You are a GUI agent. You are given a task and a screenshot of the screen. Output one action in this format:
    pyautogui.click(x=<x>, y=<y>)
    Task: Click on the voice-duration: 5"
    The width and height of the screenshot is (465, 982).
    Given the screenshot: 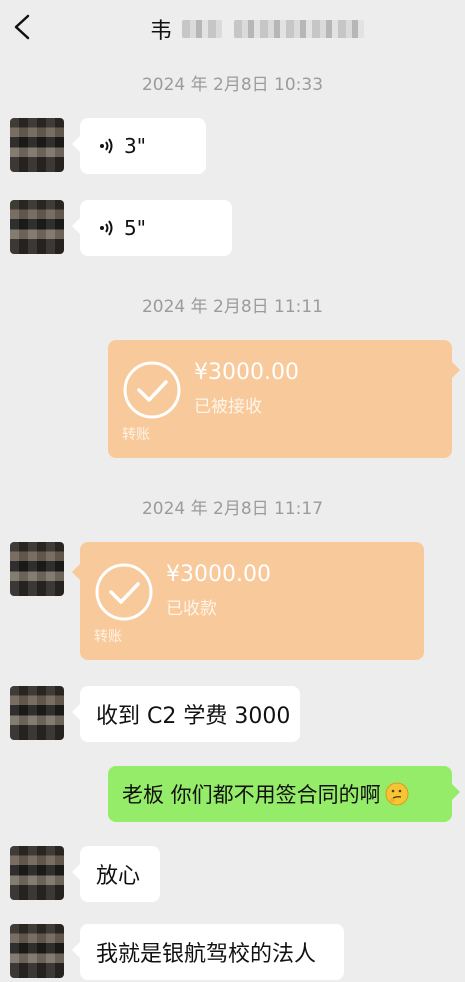 What is the action you would take?
    pyautogui.click(x=135, y=228)
    